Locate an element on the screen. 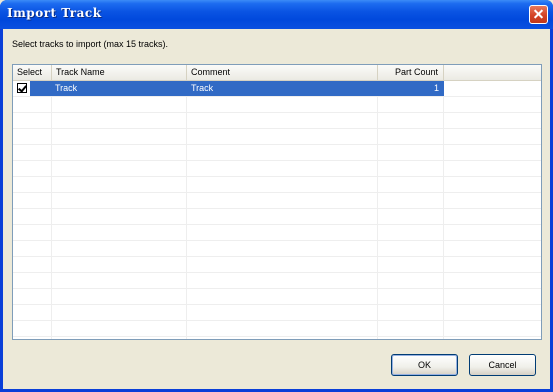 The height and width of the screenshot is (392, 553). select-cell is located at coordinates (21, 88).